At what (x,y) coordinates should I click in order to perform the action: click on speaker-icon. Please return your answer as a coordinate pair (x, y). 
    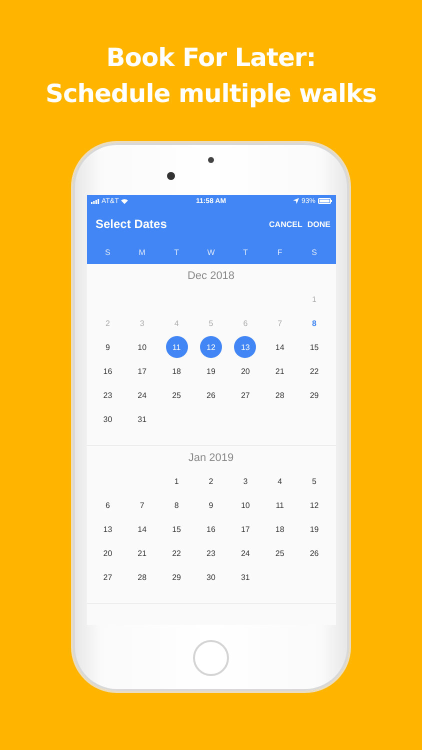
    Looking at the image, I should click on (211, 160).